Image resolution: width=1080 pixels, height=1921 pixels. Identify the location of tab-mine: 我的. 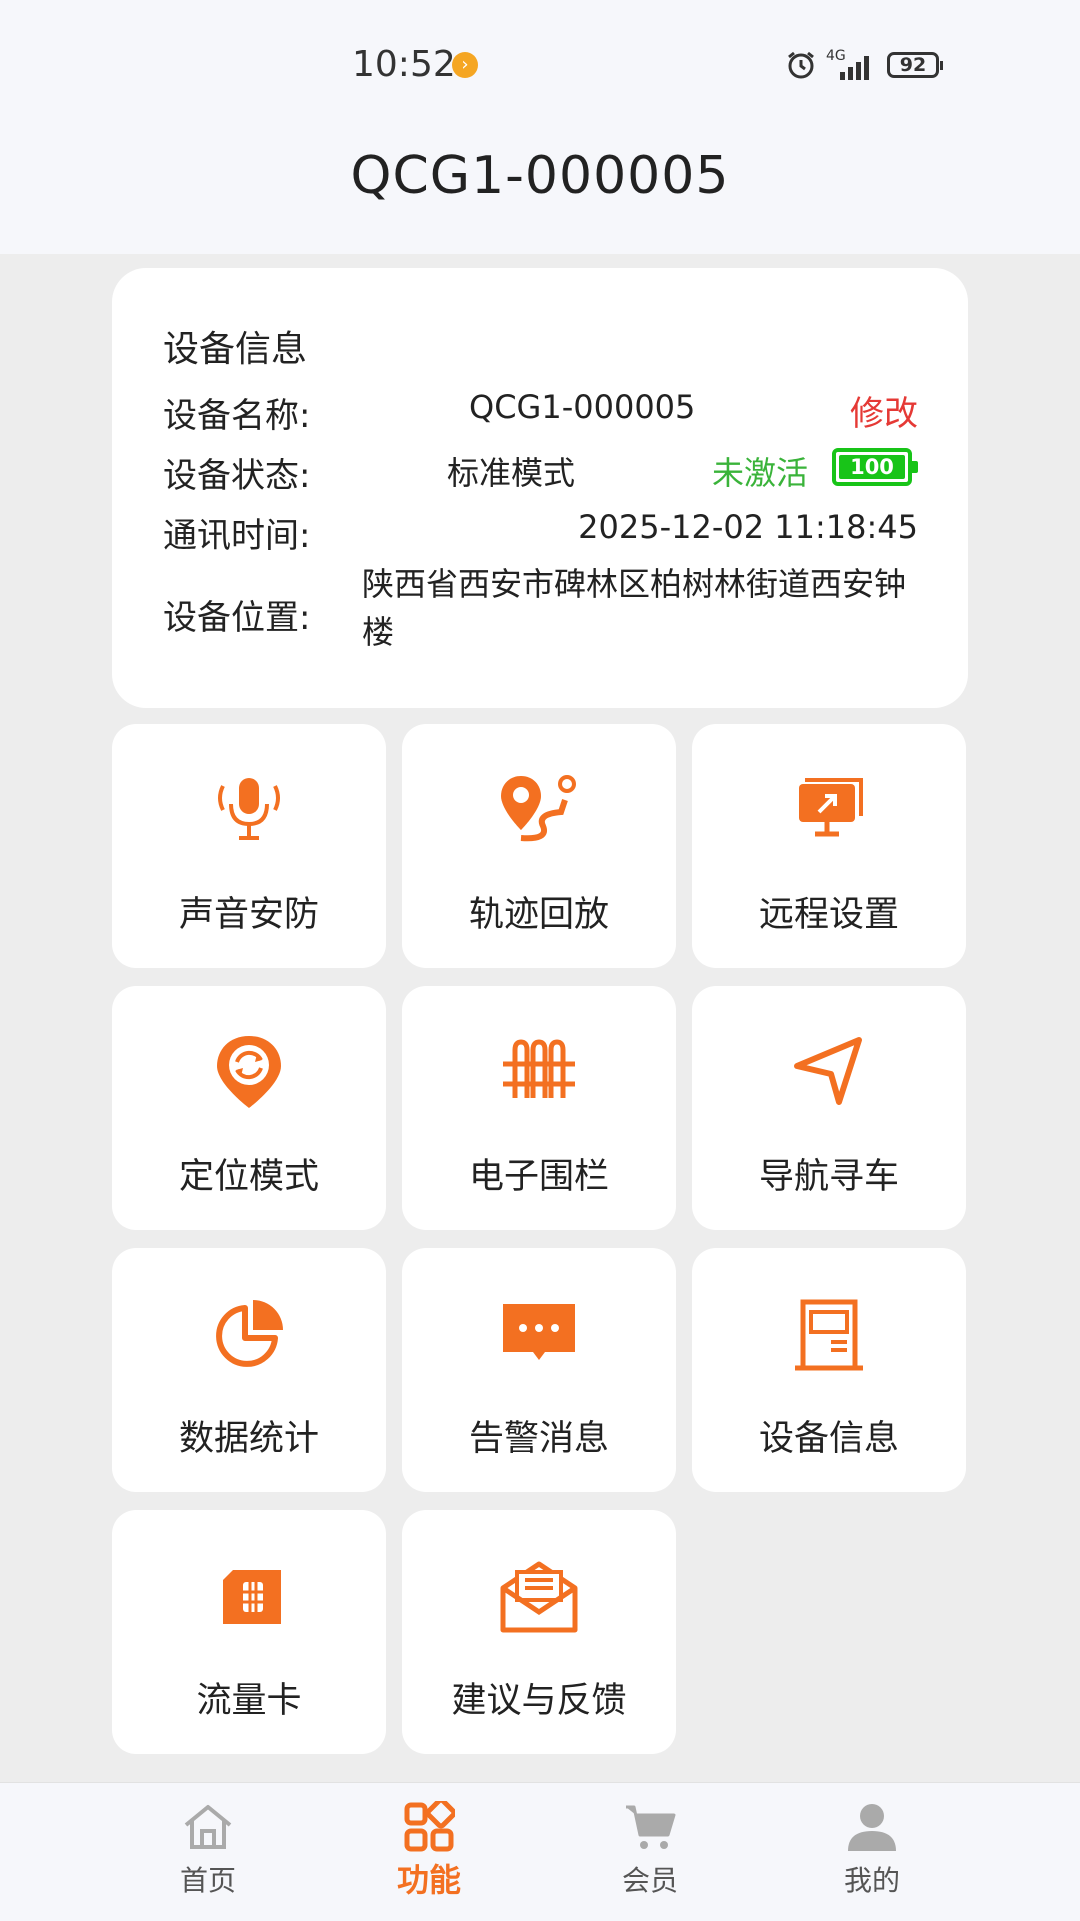
(872, 1852).